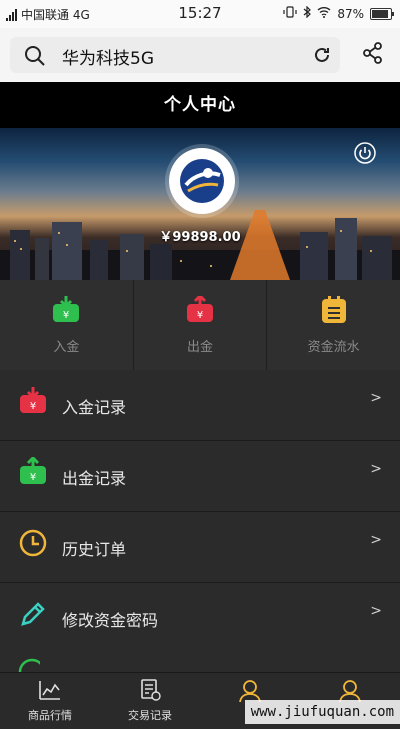 Image resolution: width=400 pixels, height=729 pixels. I want to click on refresh-icon, so click(322, 57).